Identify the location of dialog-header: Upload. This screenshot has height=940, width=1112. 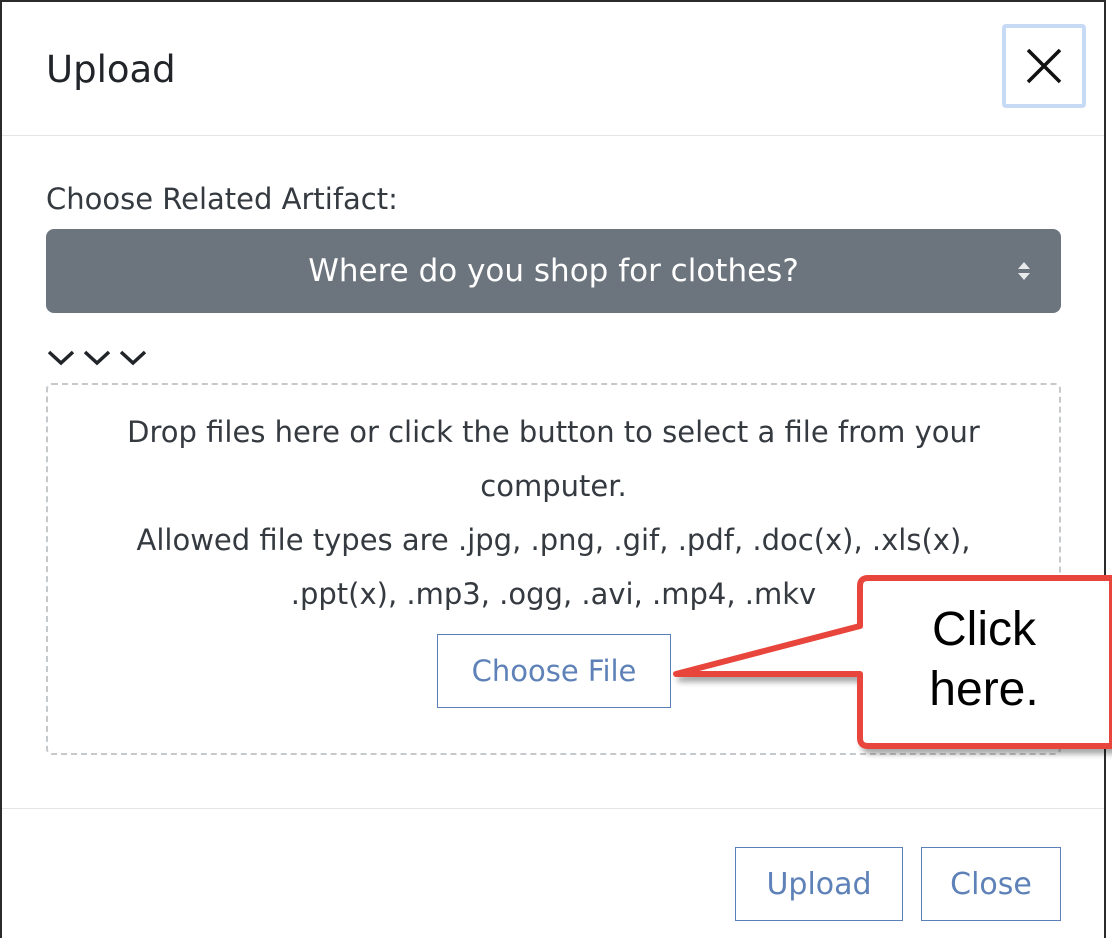
(553, 69).